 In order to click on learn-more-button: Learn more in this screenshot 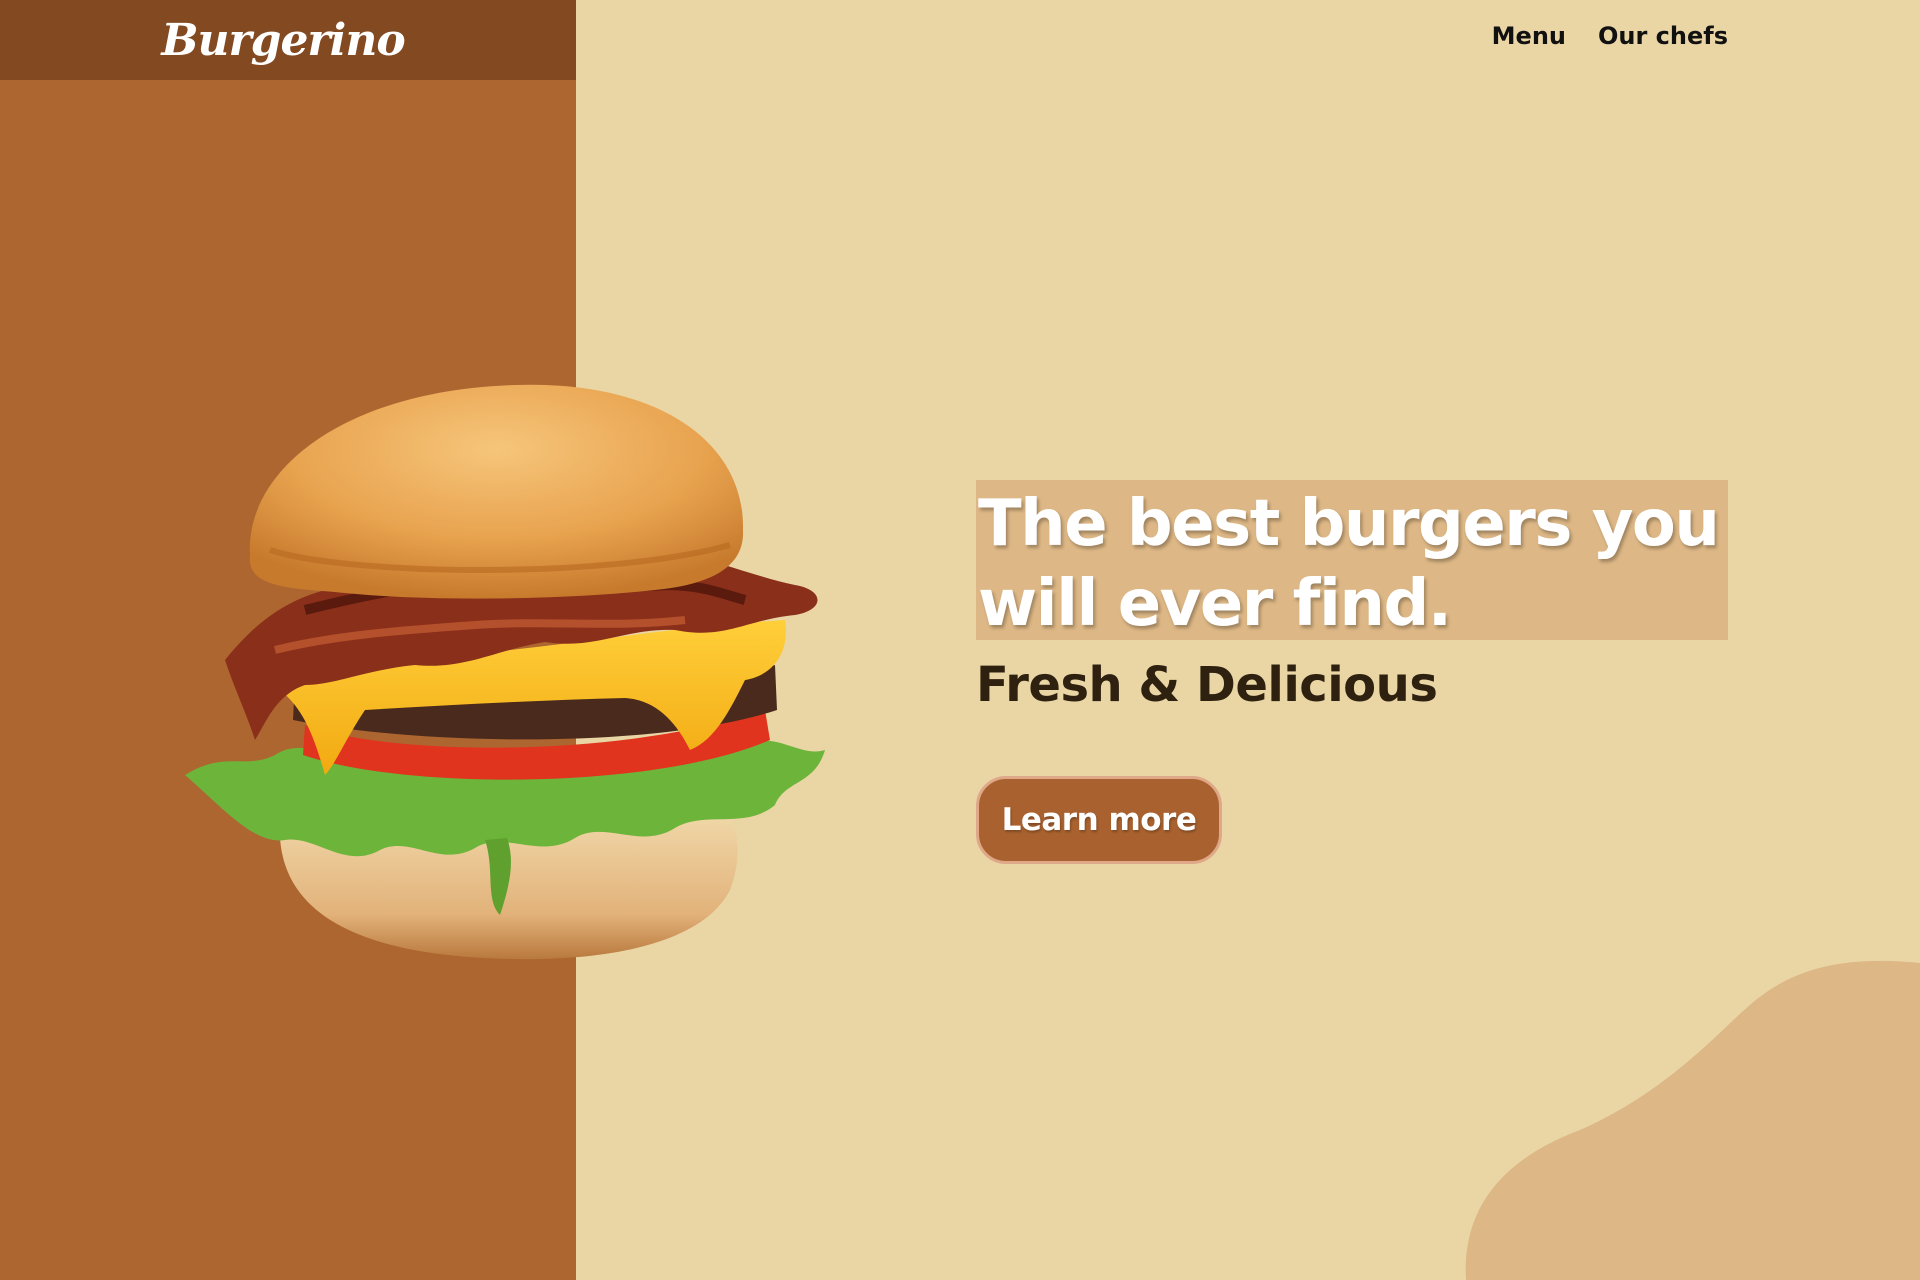, I will do `click(1099, 820)`.